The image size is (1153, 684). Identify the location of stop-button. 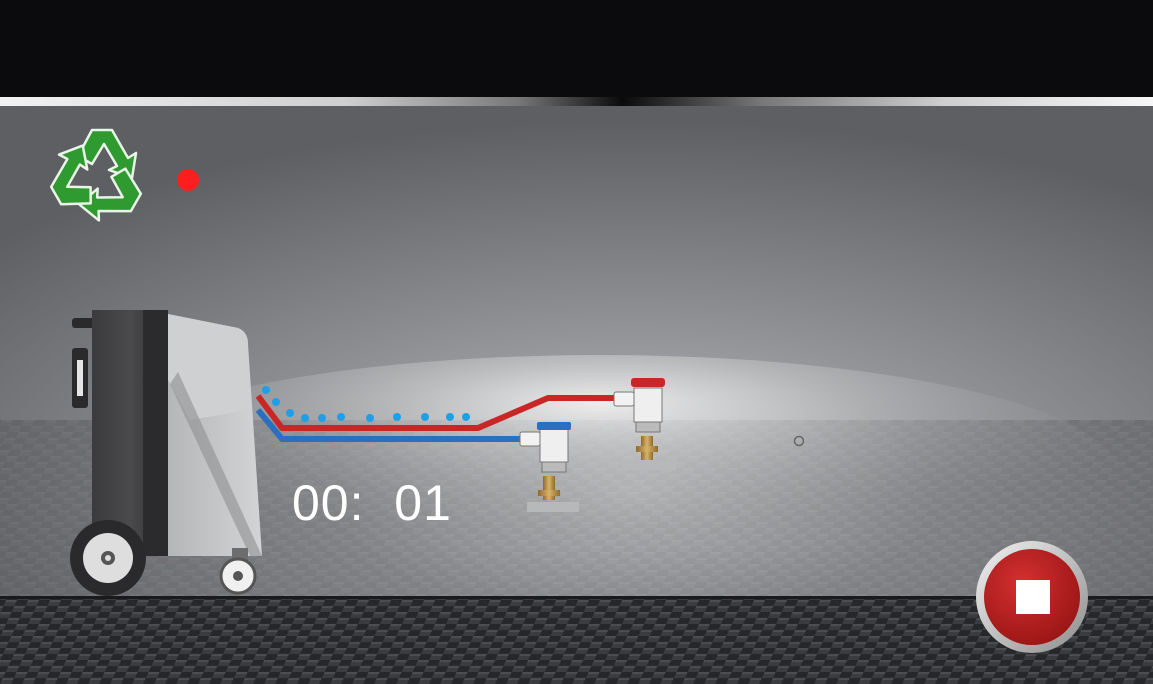
(1032, 597).